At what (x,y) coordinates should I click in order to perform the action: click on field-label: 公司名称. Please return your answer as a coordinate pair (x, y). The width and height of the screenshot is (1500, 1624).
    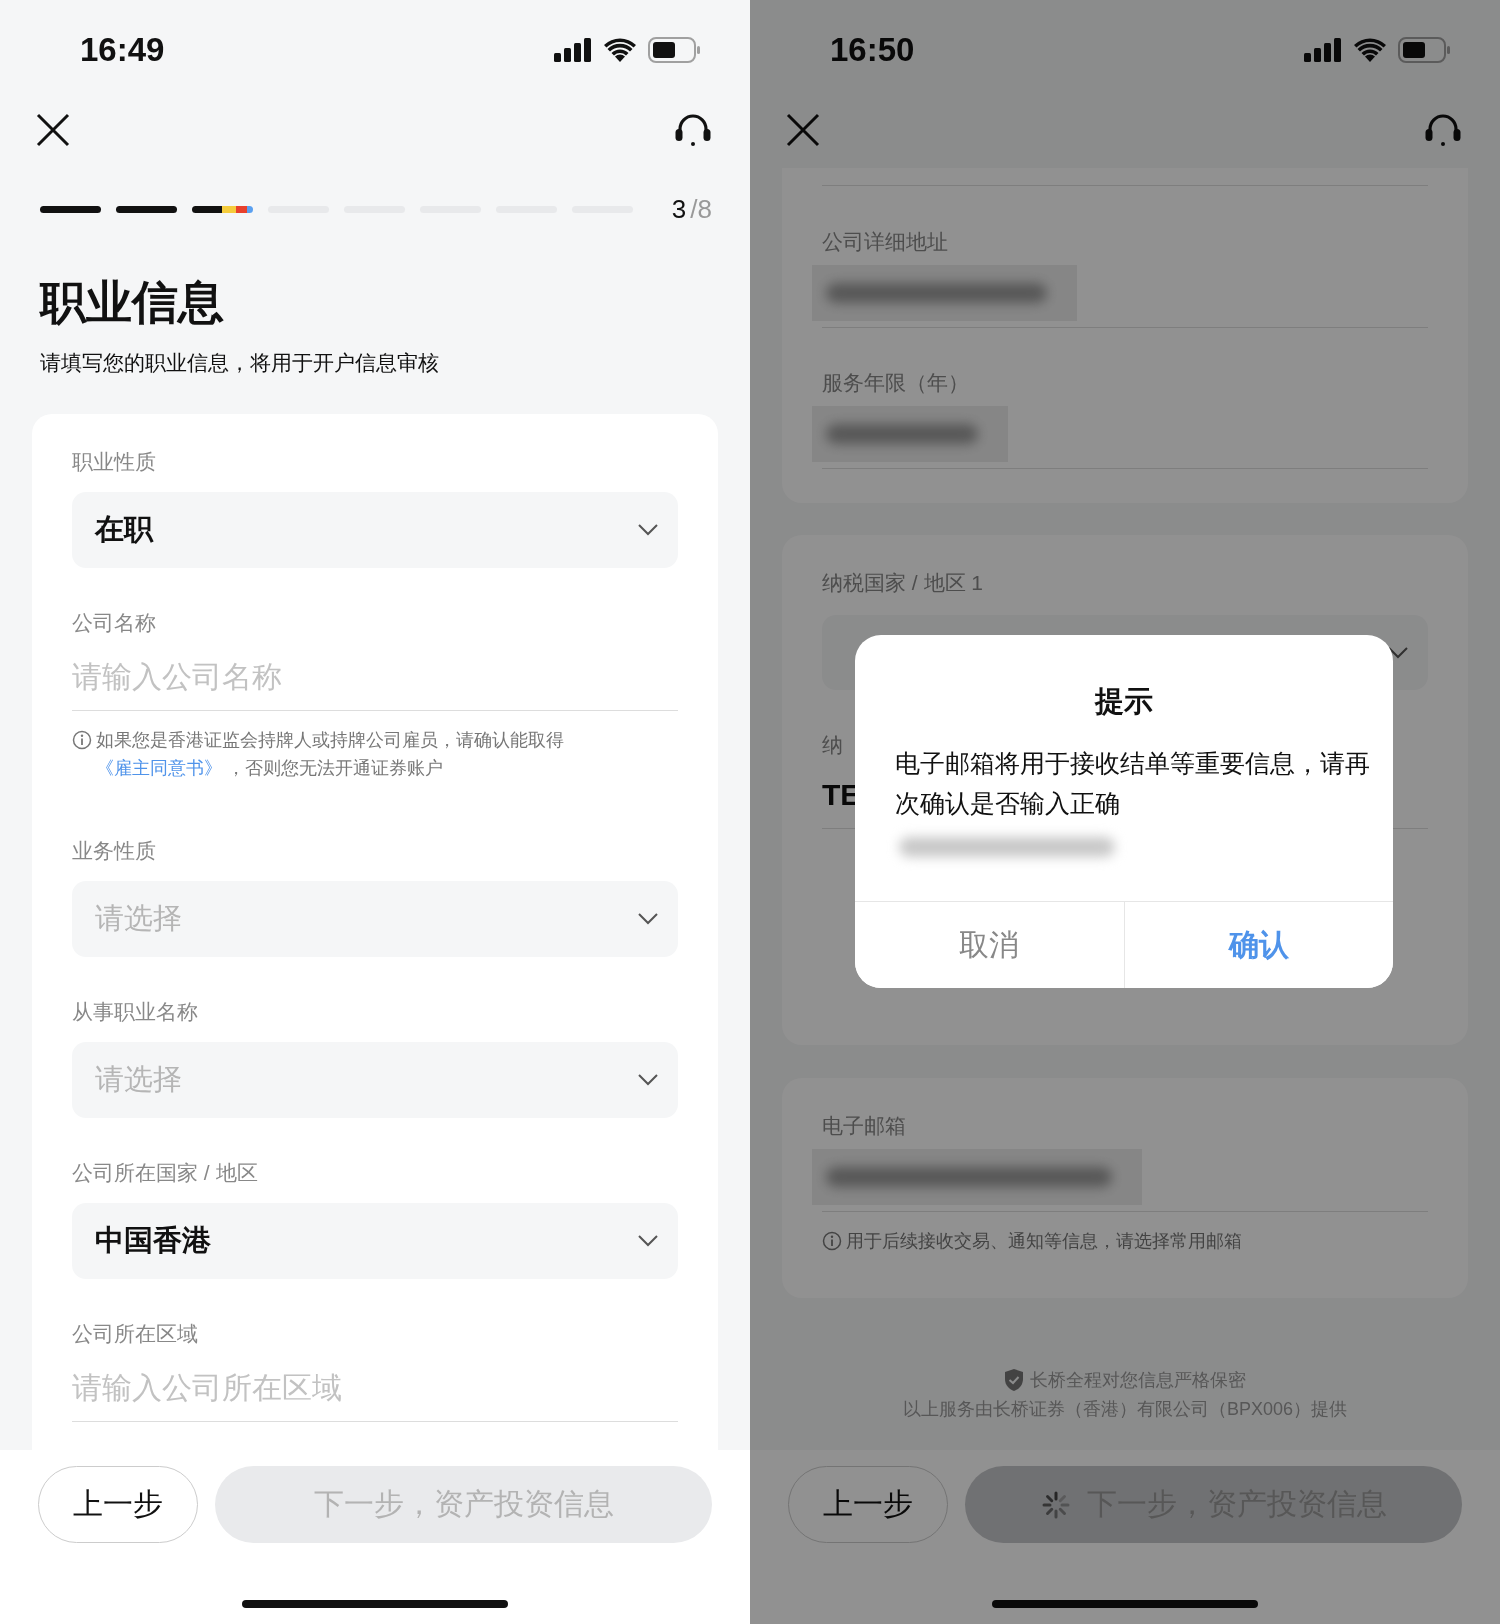
    Looking at the image, I should click on (114, 623).